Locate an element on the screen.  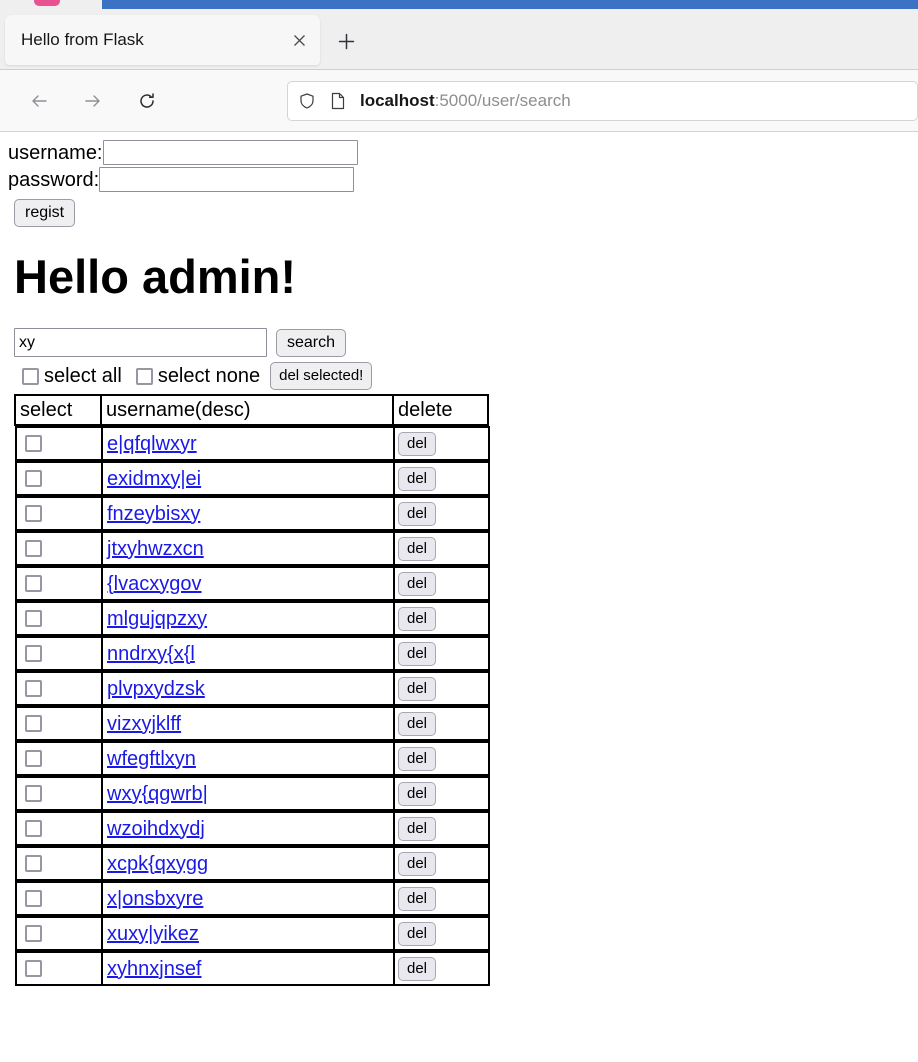
username-link: xcpk{qxygg is located at coordinates (157, 864).